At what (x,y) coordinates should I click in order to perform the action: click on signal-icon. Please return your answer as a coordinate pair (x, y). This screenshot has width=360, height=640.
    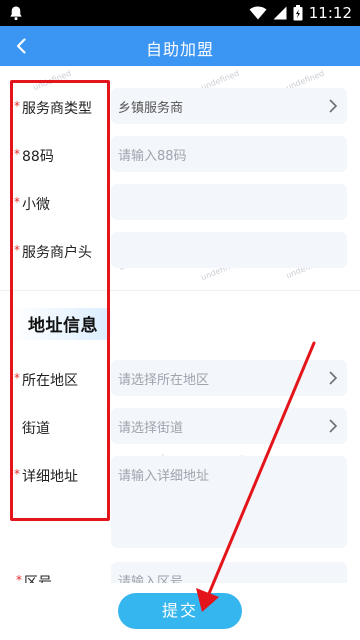
    Looking at the image, I should click on (280, 13).